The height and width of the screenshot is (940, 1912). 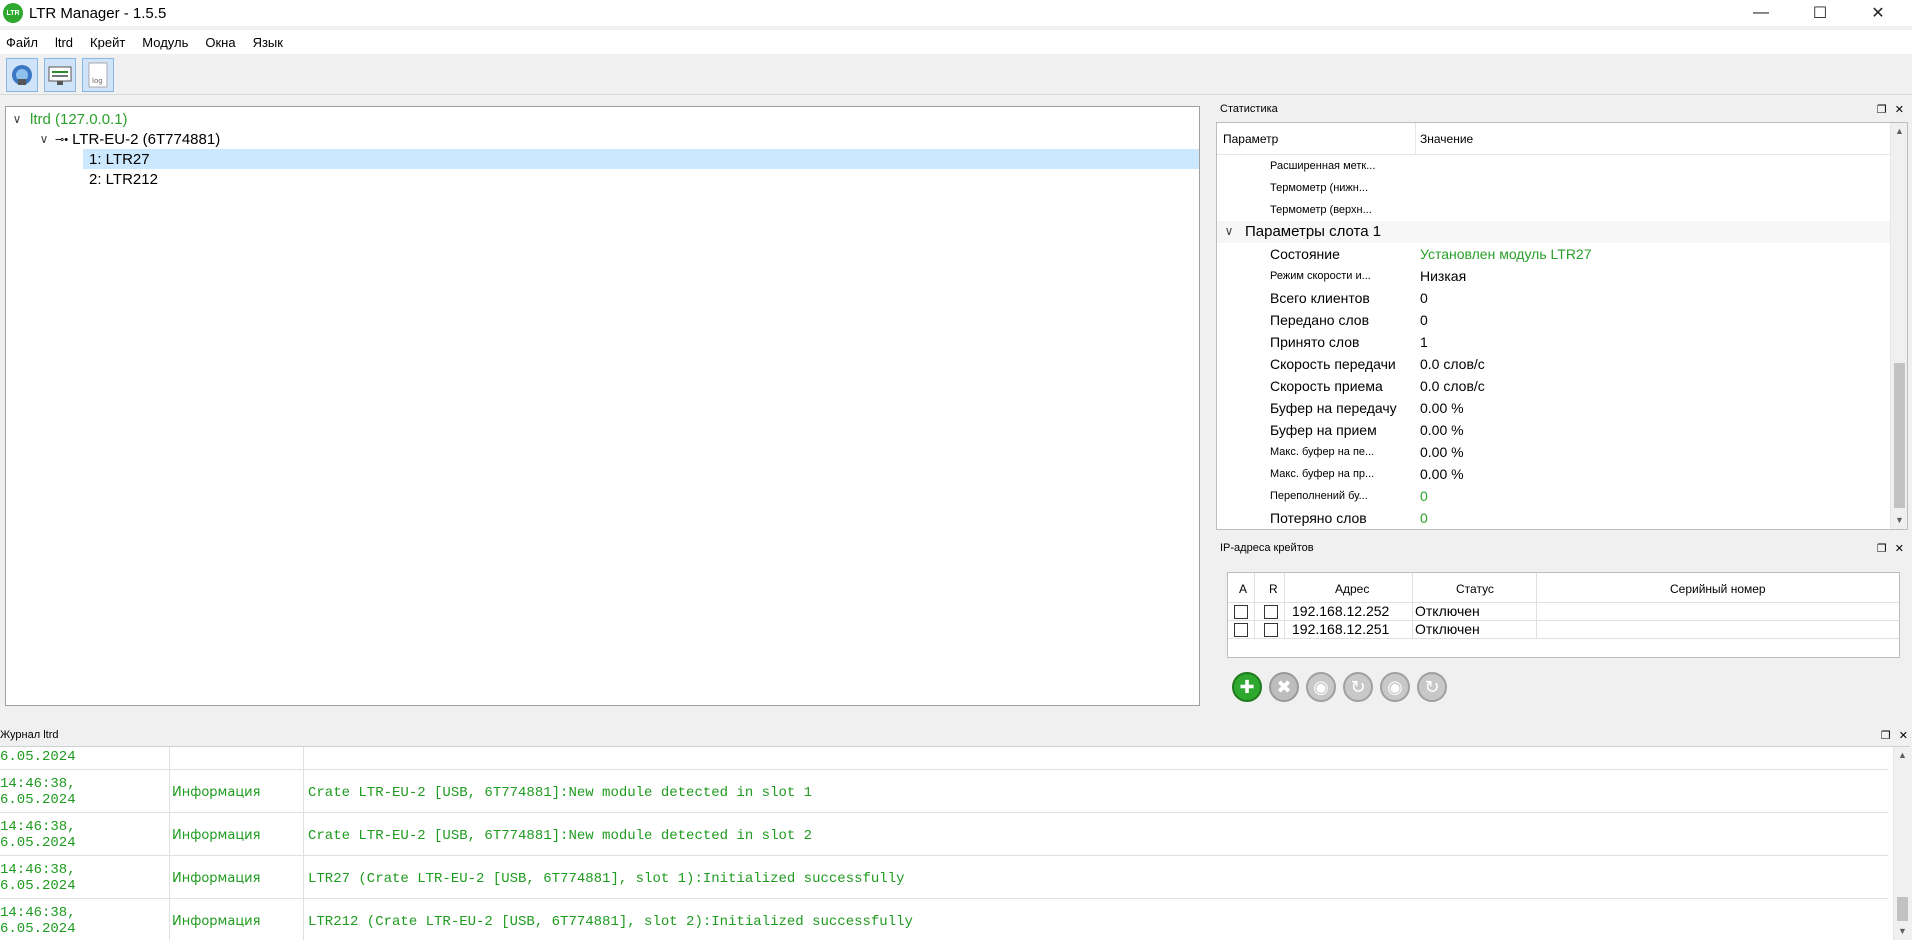 I want to click on tree-node-module: 2: LTR212, so click(x=120, y=179).